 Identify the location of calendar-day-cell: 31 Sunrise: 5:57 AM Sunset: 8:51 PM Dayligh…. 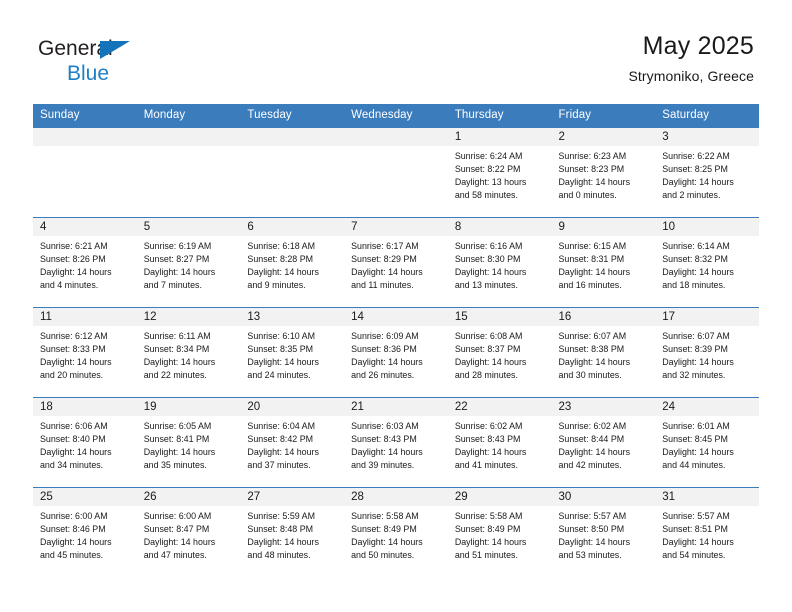
(707, 532).